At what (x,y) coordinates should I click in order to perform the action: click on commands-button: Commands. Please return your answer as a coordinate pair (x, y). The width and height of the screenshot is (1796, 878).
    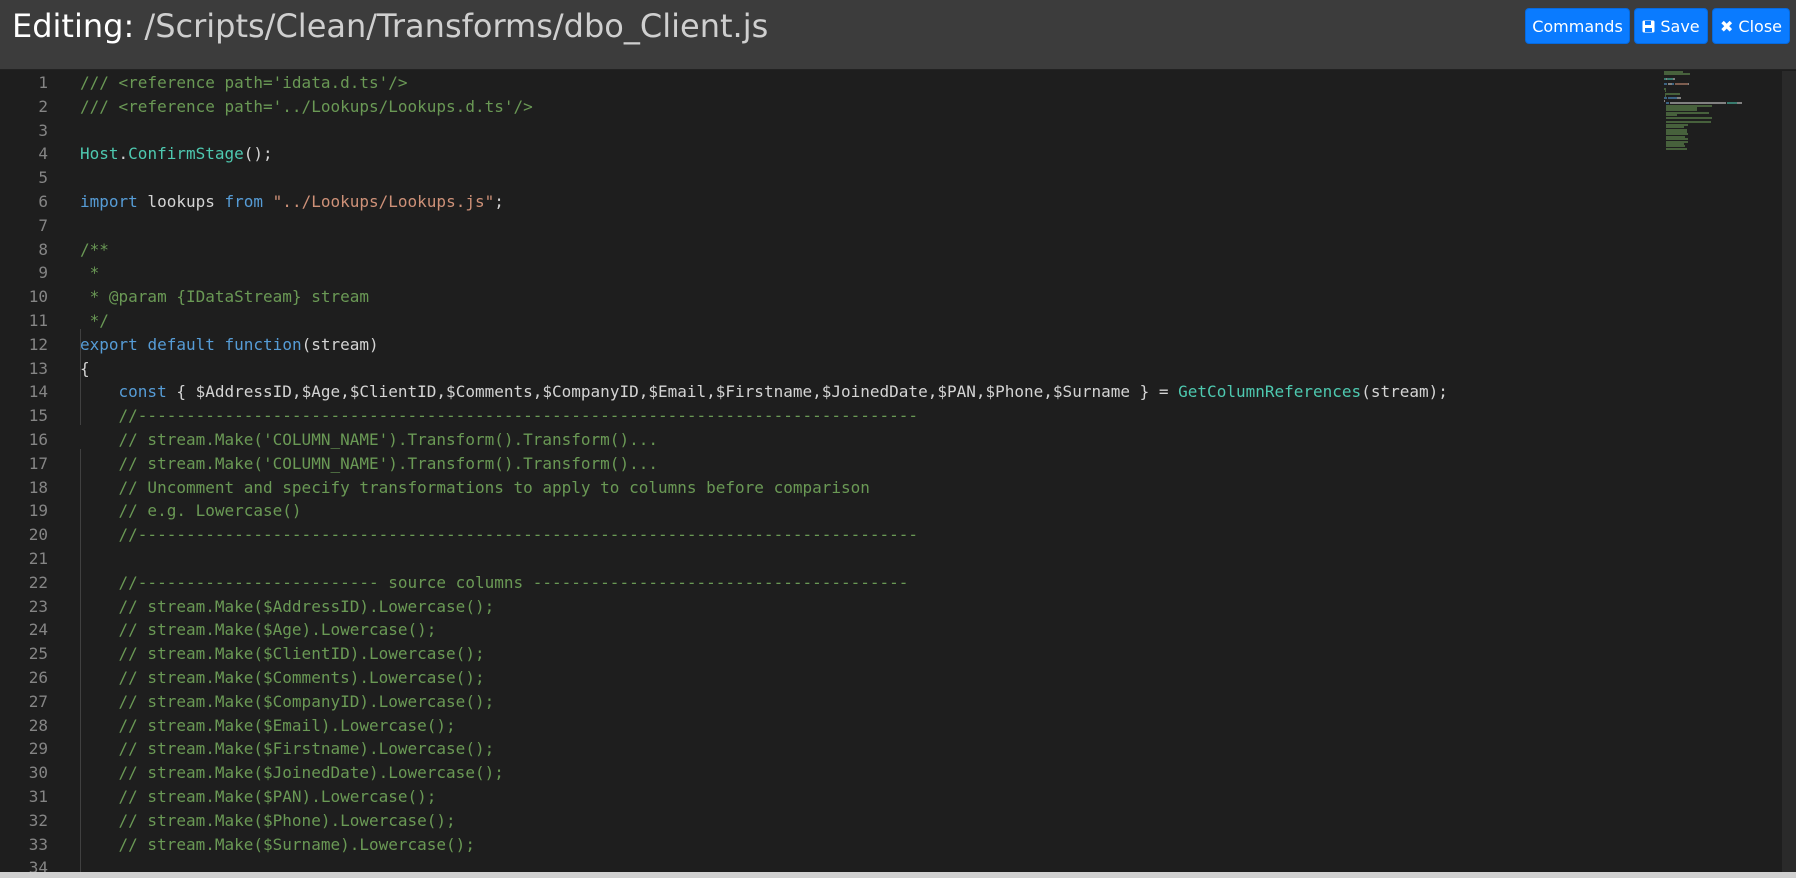
    Looking at the image, I should click on (1577, 26).